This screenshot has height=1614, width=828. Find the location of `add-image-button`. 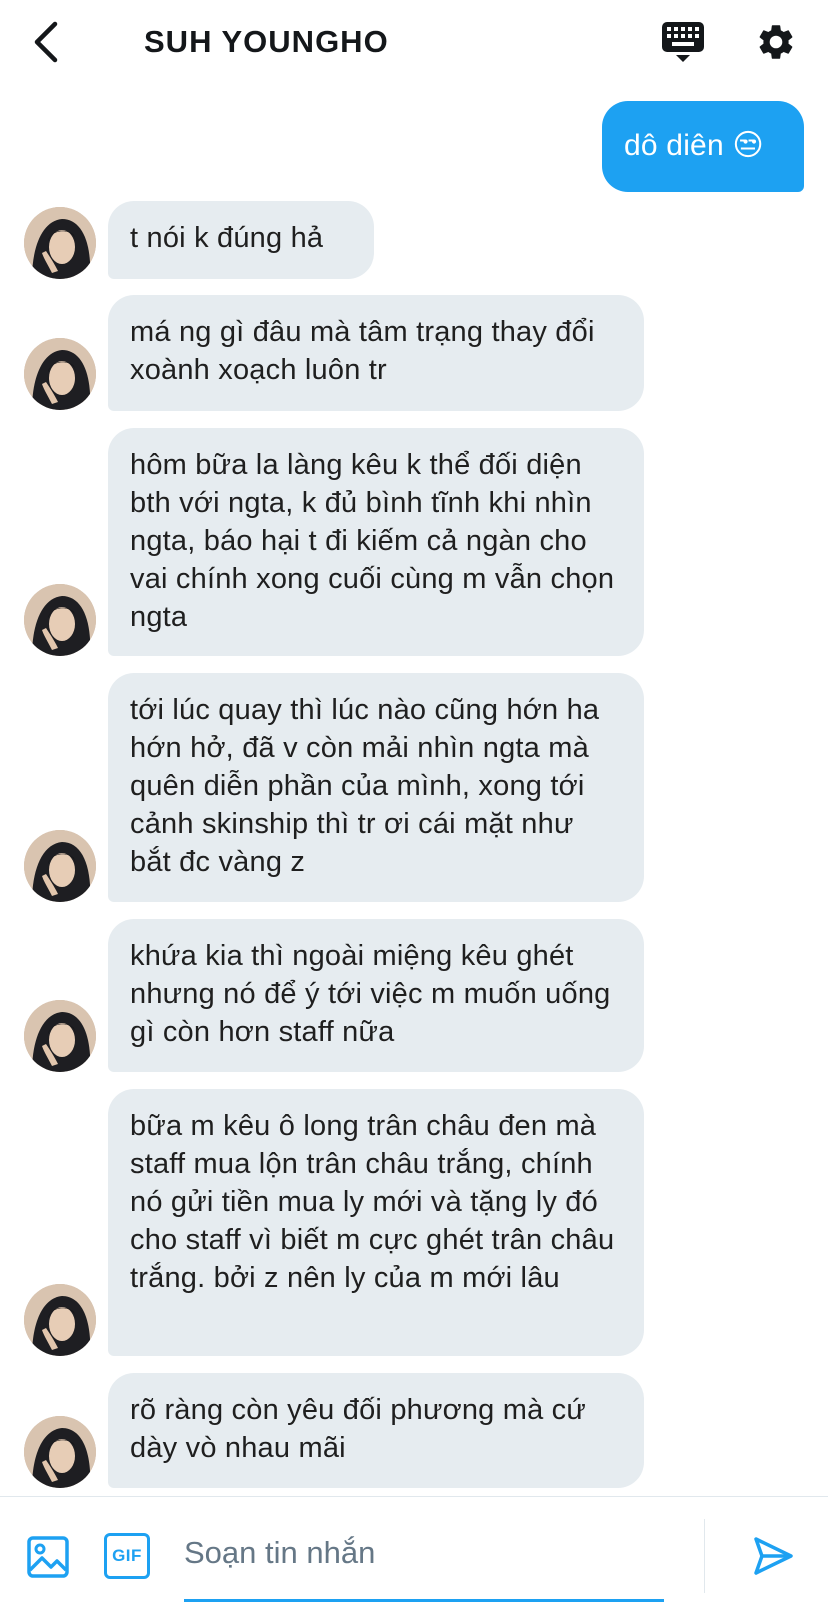

add-image-button is located at coordinates (48, 1557).